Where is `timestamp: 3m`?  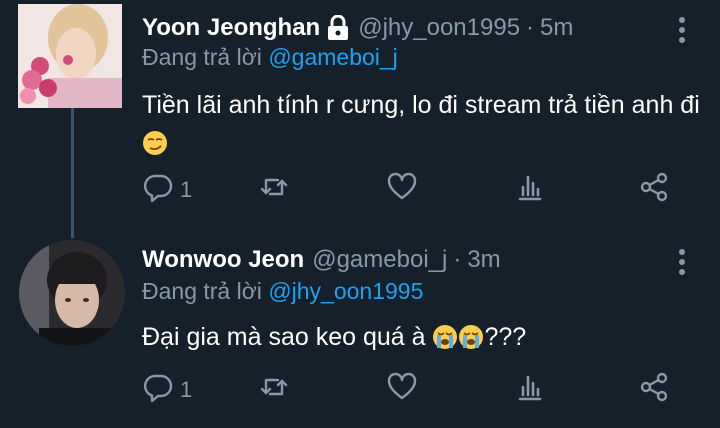 timestamp: 3m is located at coordinates (483, 260).